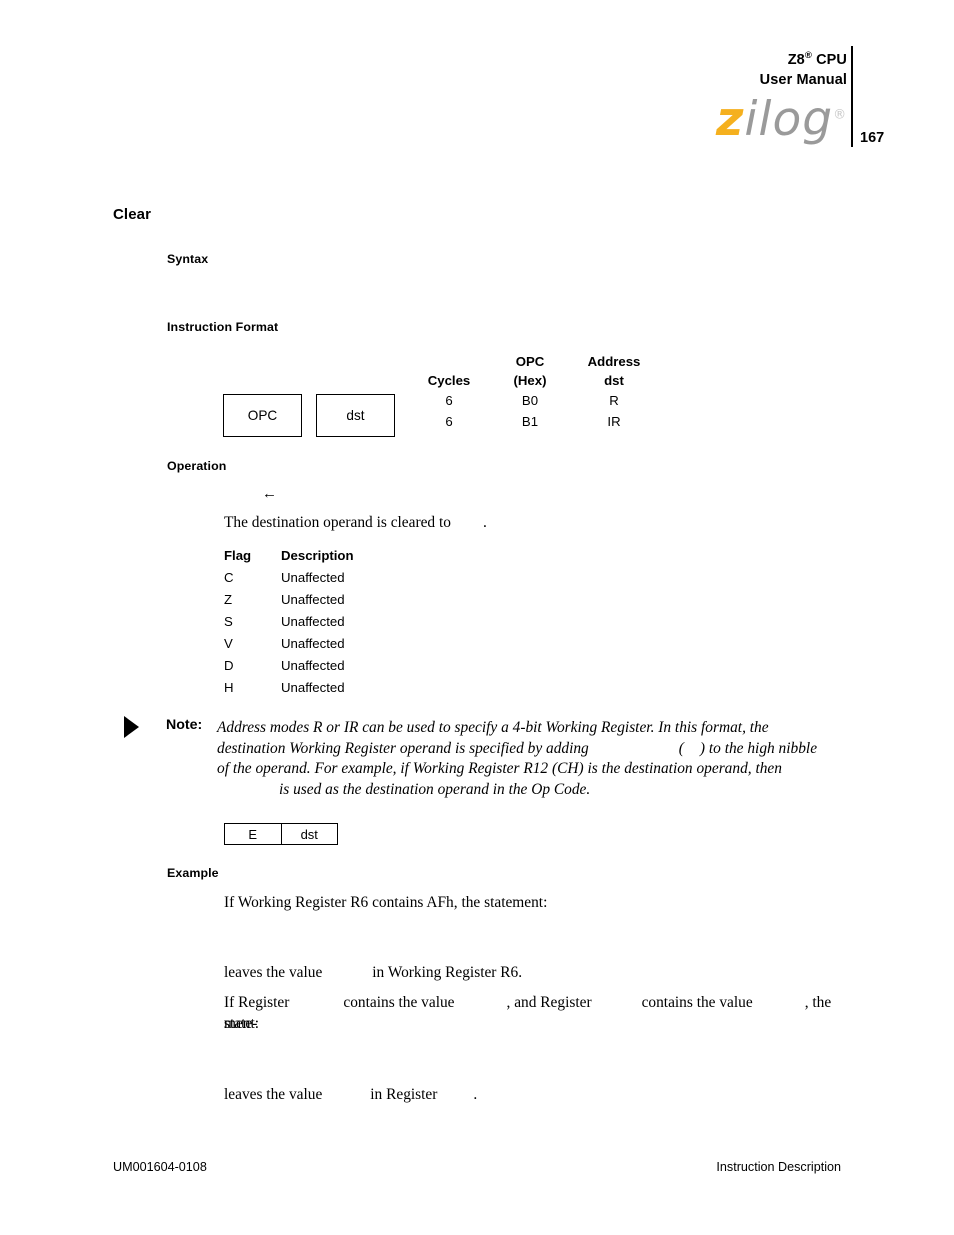  I want to click on instruction-field-dst: dst, so click(355, 415).